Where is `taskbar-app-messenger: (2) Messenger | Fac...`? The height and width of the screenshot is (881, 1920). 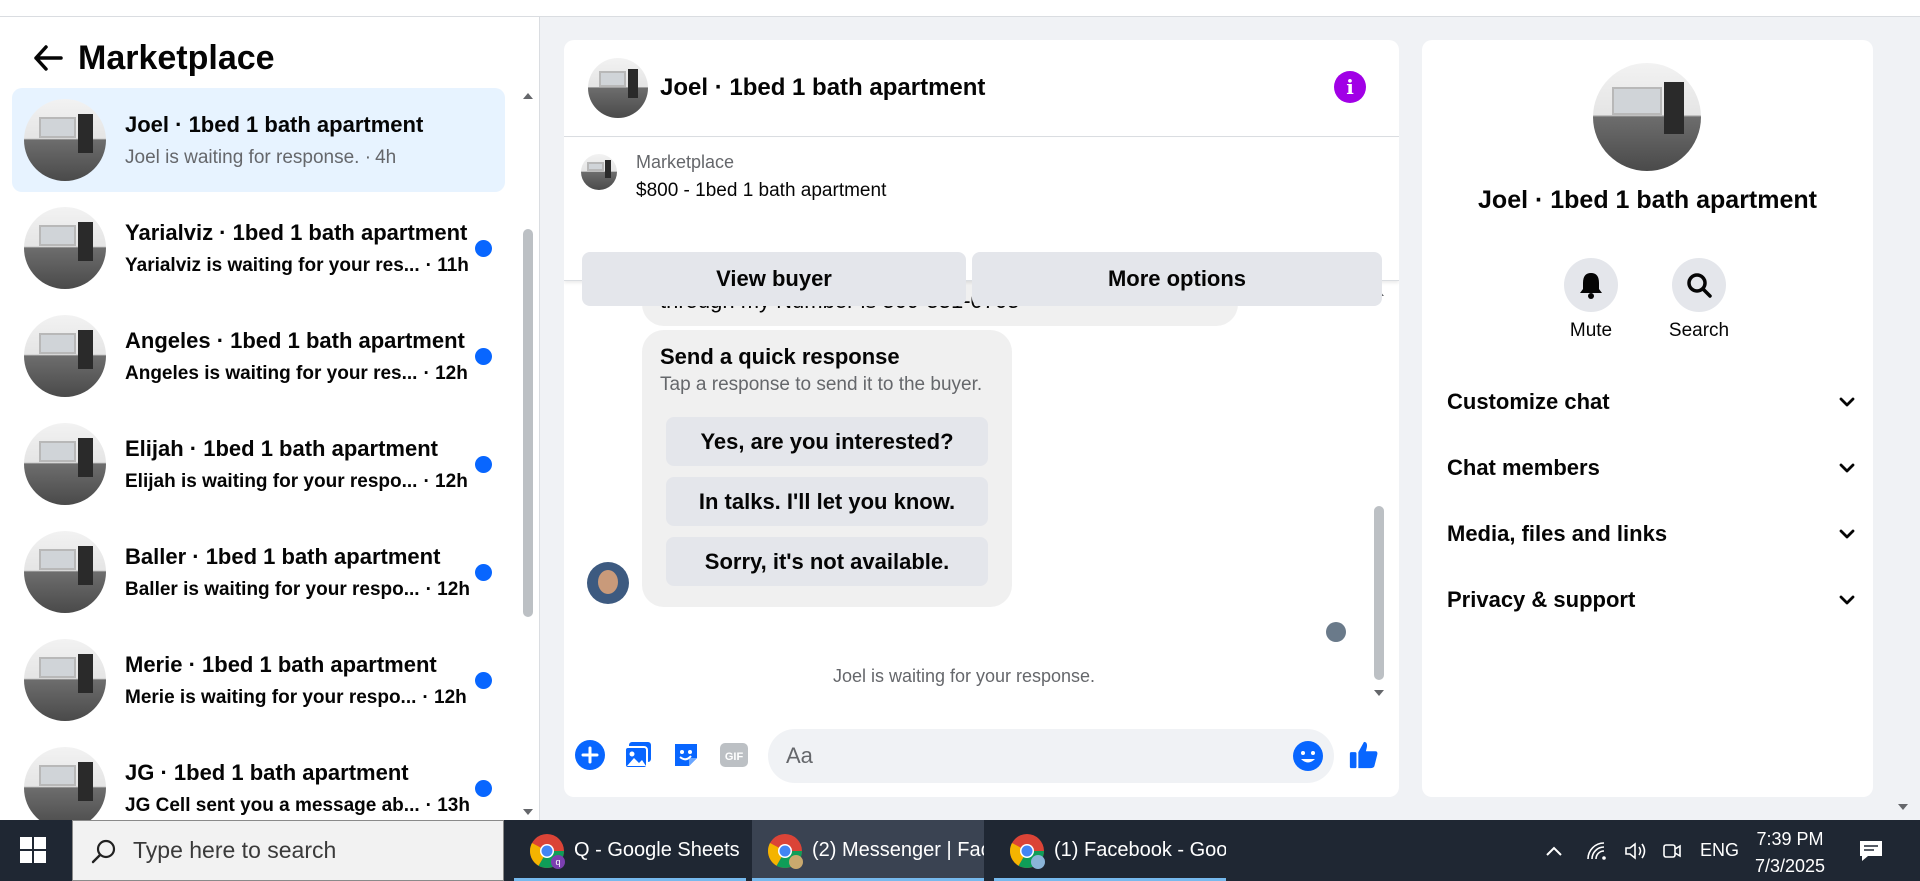 taskbar-app-messenger: (2) Messenger | Fac... is located at coordinates (868, 850).